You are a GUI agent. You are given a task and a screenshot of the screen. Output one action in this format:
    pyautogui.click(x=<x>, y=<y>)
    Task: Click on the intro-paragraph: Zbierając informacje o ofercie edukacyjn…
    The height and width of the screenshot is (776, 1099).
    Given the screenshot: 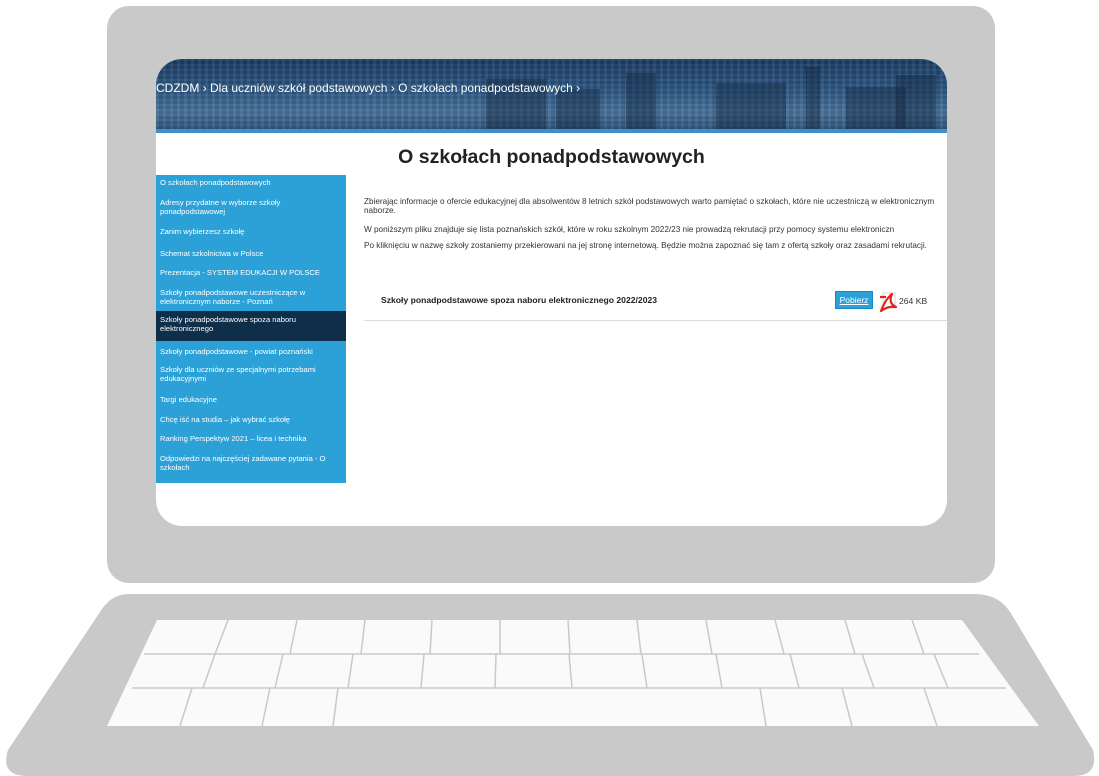 What is the action you would take?
    pyautogui.click(x=649, y=206)
    